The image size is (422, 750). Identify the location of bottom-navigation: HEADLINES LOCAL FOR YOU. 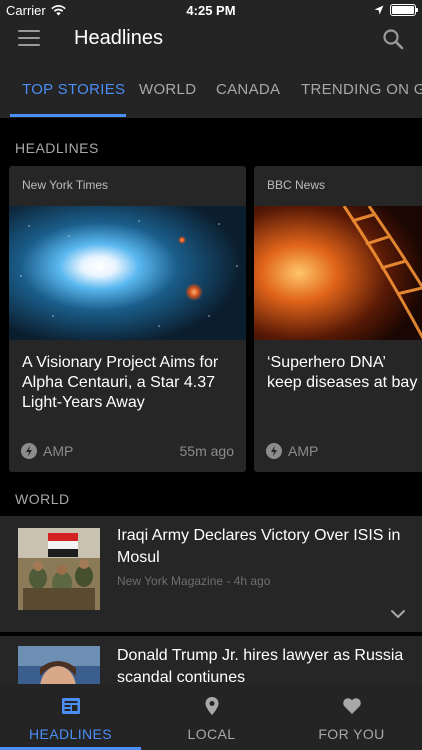
(211, 717).